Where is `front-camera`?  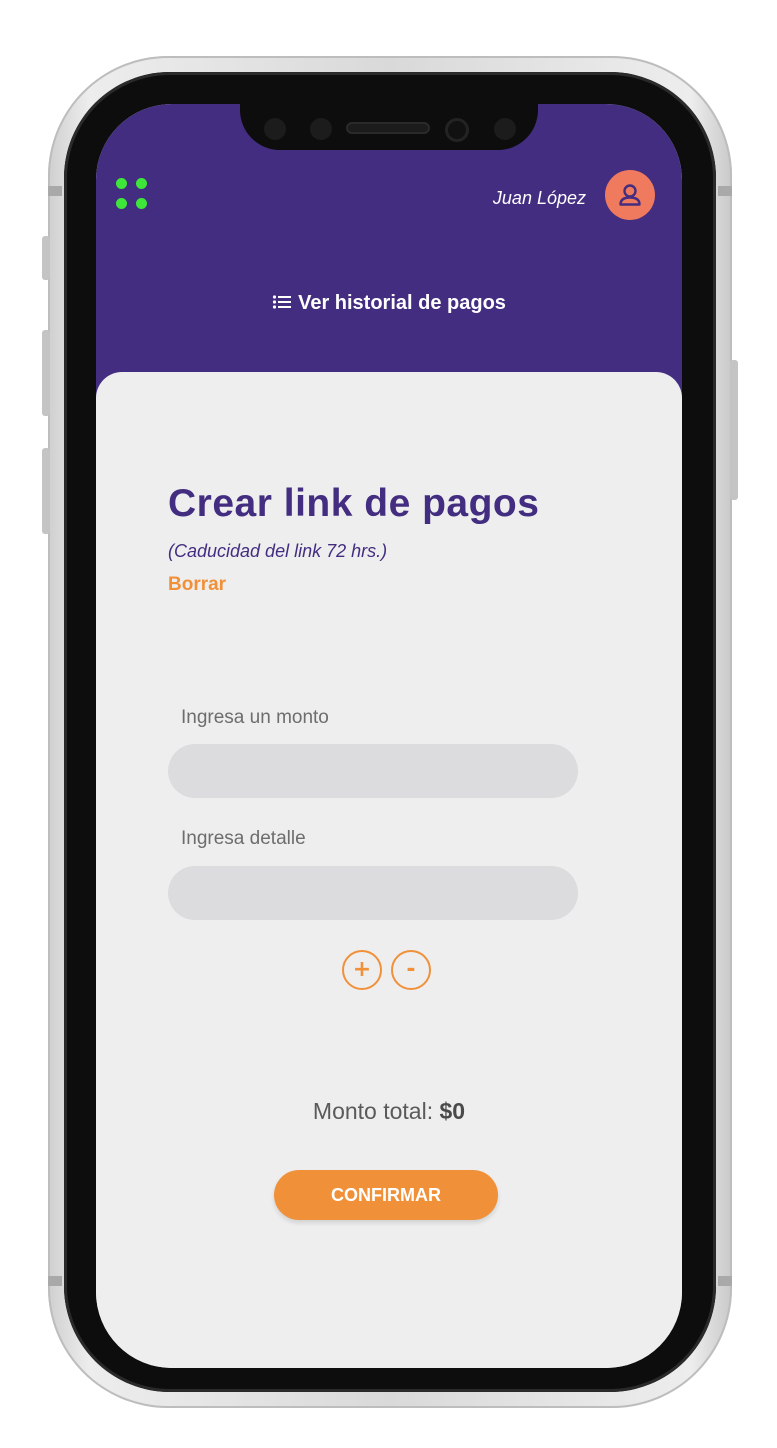
front-camera is located at coordinates (457, 130).